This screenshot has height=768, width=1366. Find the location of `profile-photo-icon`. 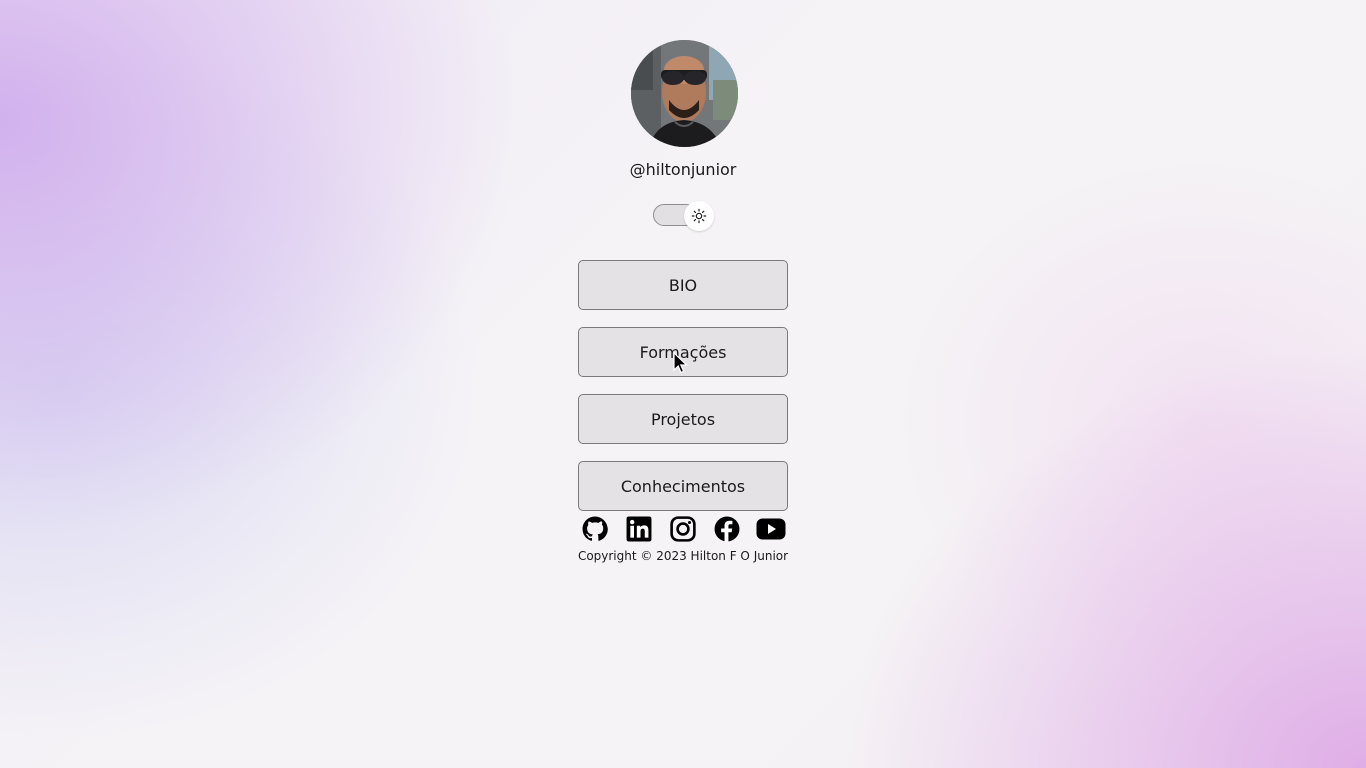

profile-photo-icon is located at coordinates (684, 93).